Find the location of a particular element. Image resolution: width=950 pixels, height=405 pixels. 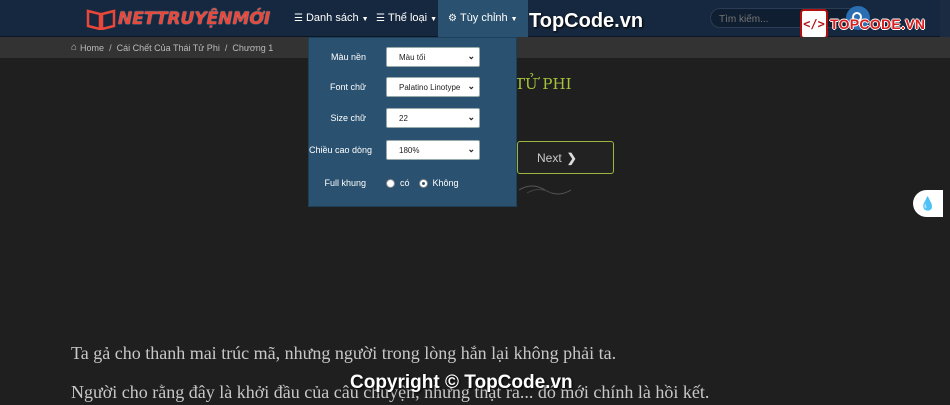

setting-label: Full khung is located at coordinates (345, 183).